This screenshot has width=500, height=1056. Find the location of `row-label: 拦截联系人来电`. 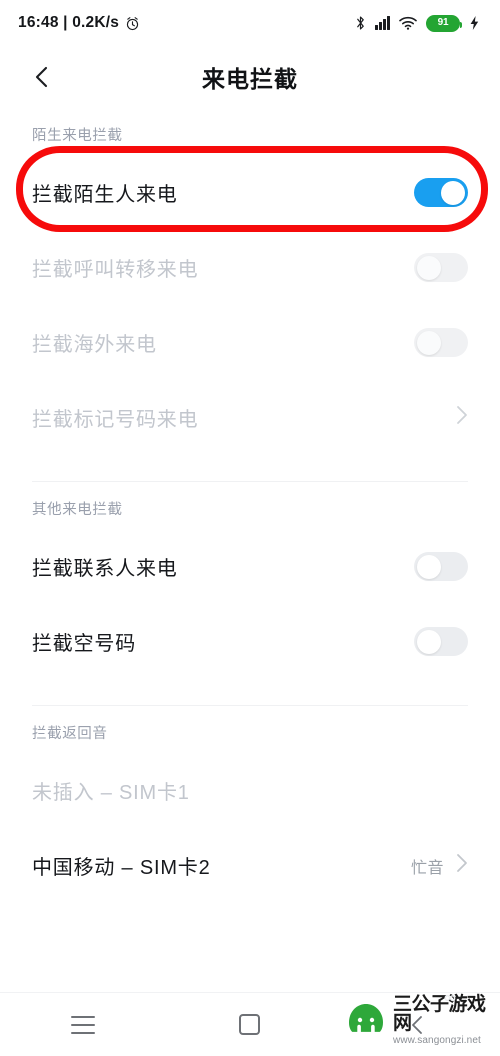

row-label: 拦截联系人来电 is located at coordinates (105, 569).